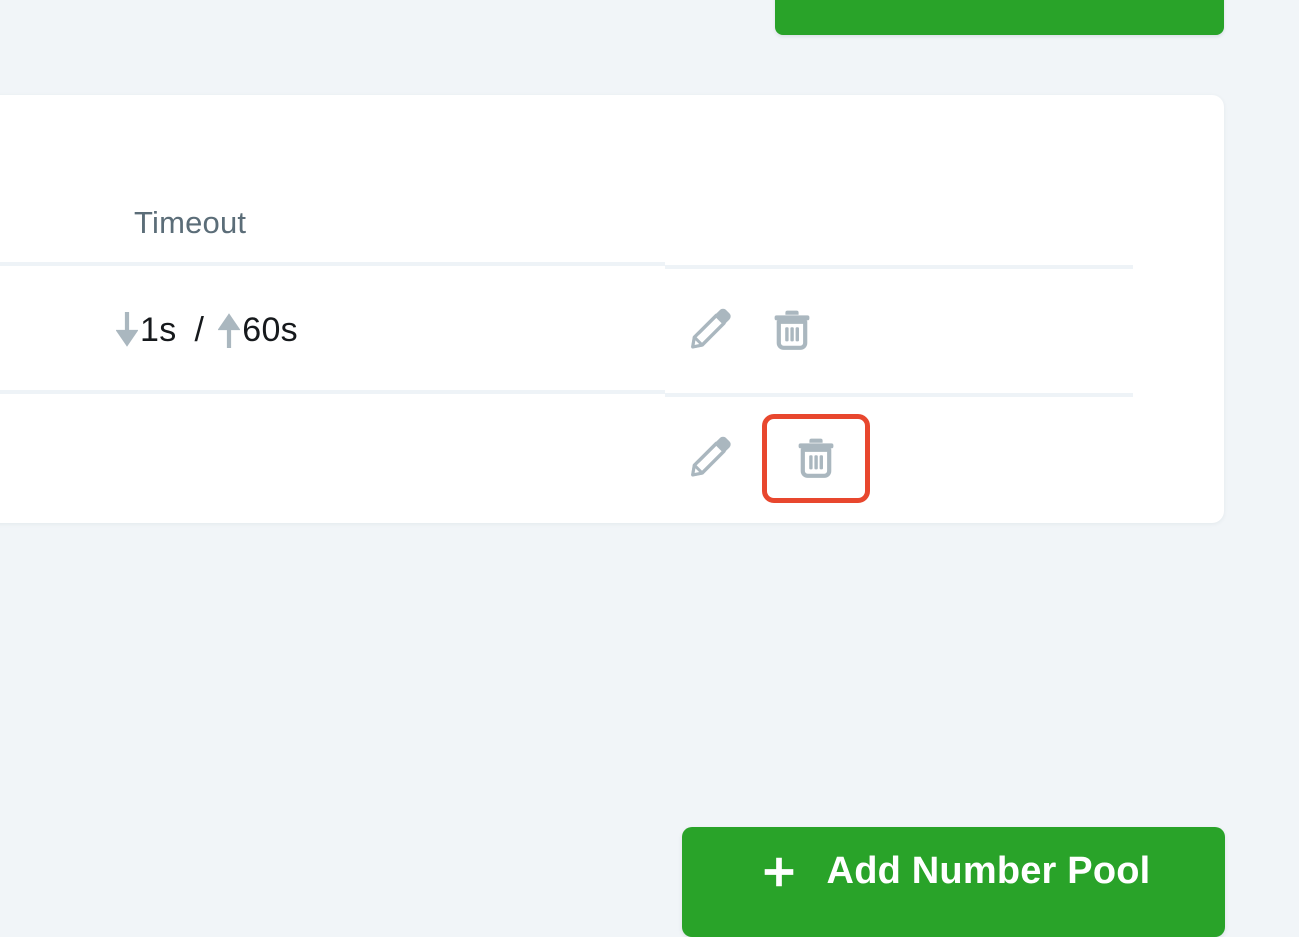 Image resolution: width=1299 pixels, height=937 pixels. What do you see at coordinates (229, 330) in the screenshot?
I see `arrow-up-icon` at bounding box center [229, 330].